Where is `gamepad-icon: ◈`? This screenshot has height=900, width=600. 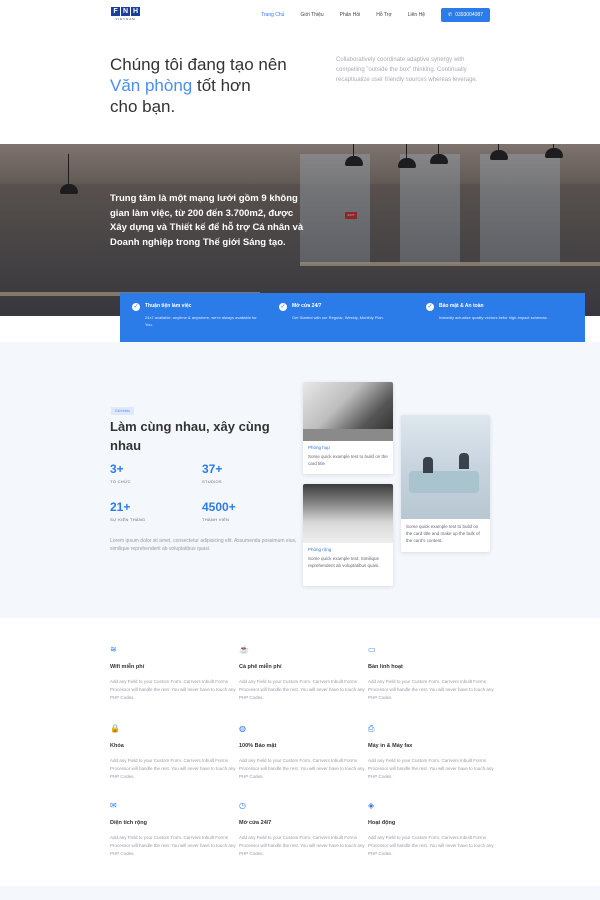 gamepad-icon: ◈ is located at coordinates (371, 805).